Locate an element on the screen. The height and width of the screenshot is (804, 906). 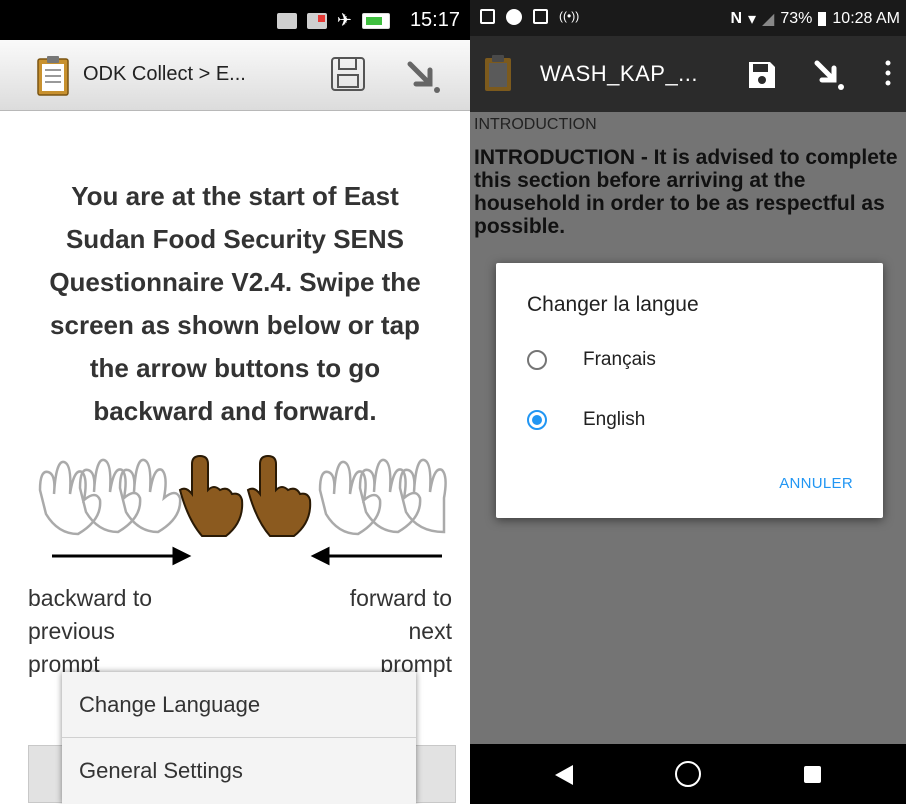
info-icon is located at coordinates (514, 17).